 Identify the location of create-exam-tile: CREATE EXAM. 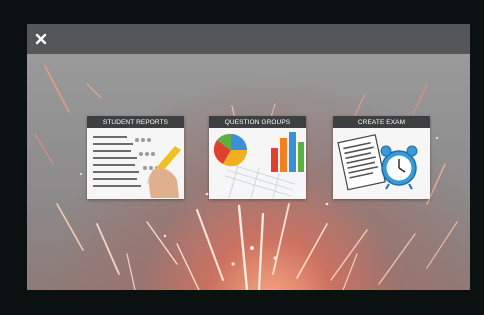
(381, 157).